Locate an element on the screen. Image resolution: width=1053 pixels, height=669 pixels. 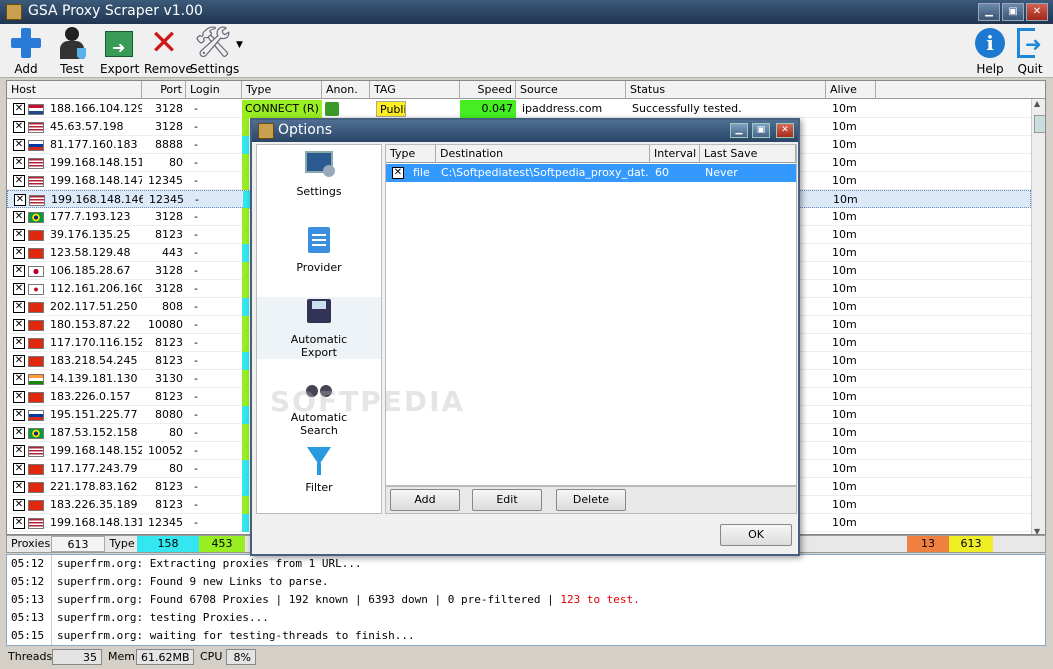
row-port: 8888 is located at coordinates (169, 144).